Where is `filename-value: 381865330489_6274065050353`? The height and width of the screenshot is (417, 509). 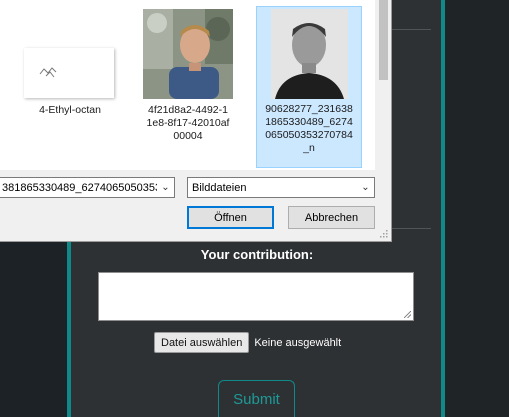
filename-value: 381865330489_6274065050353 is located at coordinates (82, 187).